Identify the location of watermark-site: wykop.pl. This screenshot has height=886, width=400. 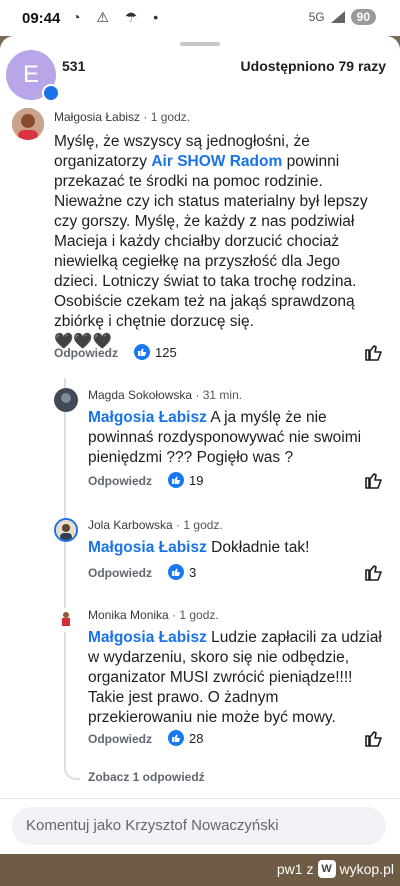
(366, 869).